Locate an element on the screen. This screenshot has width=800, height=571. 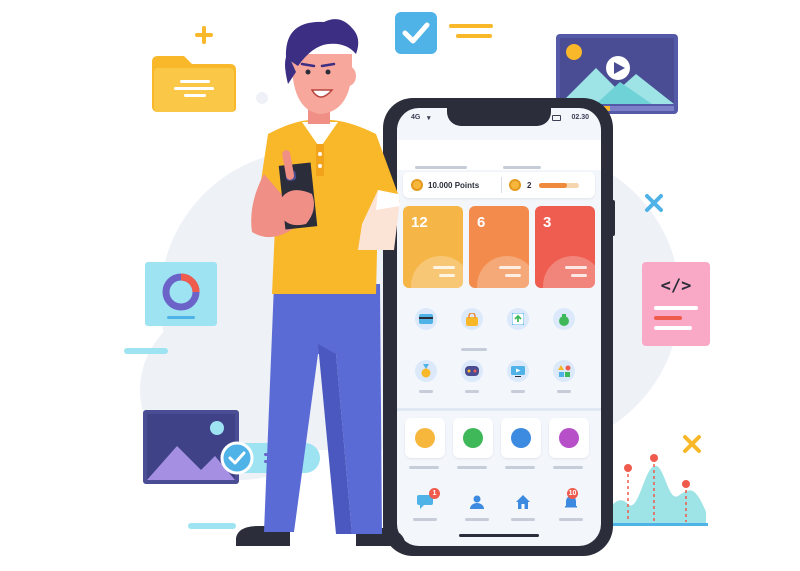
gamepad-icon is located at coordinates (472, 371).